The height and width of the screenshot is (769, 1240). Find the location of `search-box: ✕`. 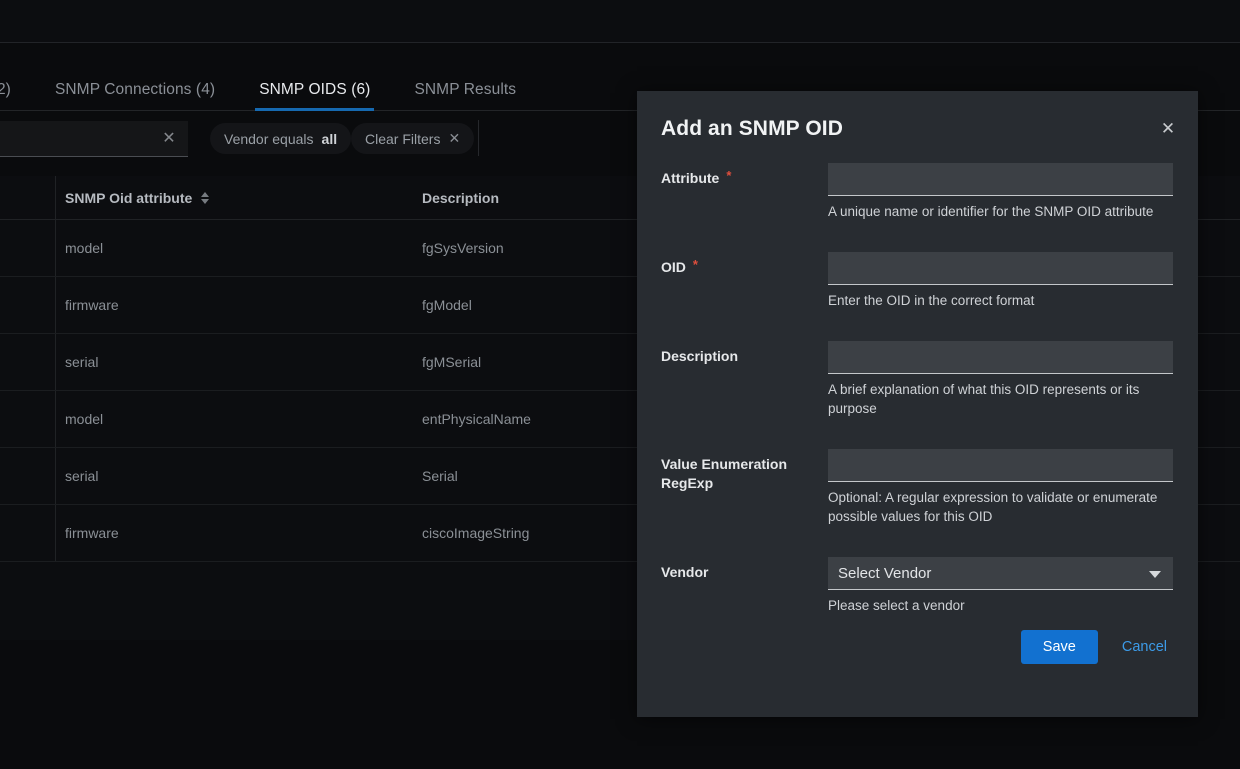

search-box: ✕ is located at coordinates (94, 139).